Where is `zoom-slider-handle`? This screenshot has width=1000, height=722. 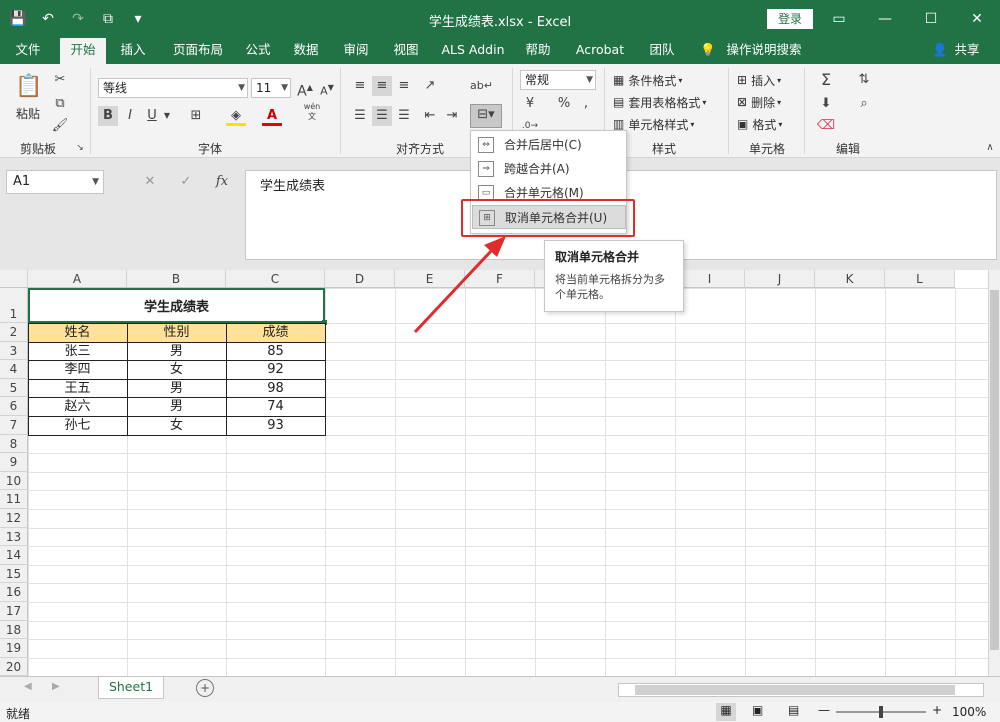 zoom-slider-handle is located at coordinates (881, 712).